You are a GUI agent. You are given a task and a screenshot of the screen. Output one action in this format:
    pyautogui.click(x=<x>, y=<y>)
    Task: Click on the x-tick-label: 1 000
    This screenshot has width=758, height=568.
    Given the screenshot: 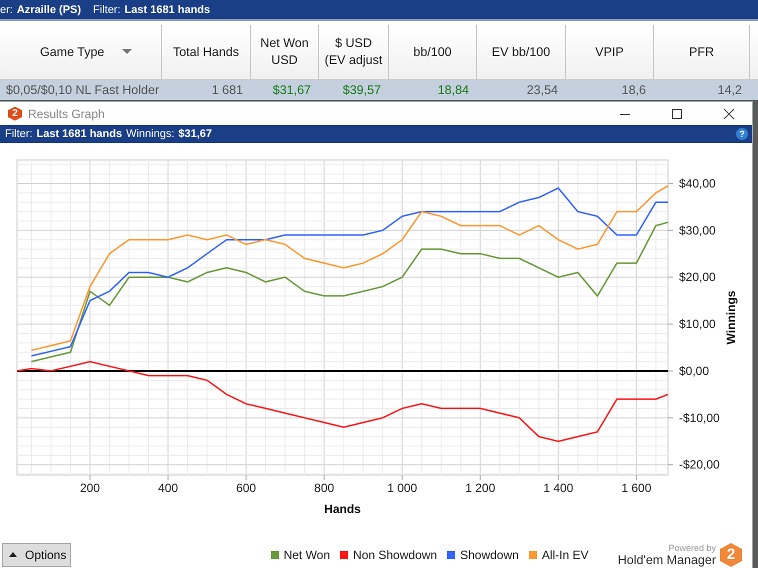 What is the action you would take?
    pyautogui.click(x=402, y=487)
    